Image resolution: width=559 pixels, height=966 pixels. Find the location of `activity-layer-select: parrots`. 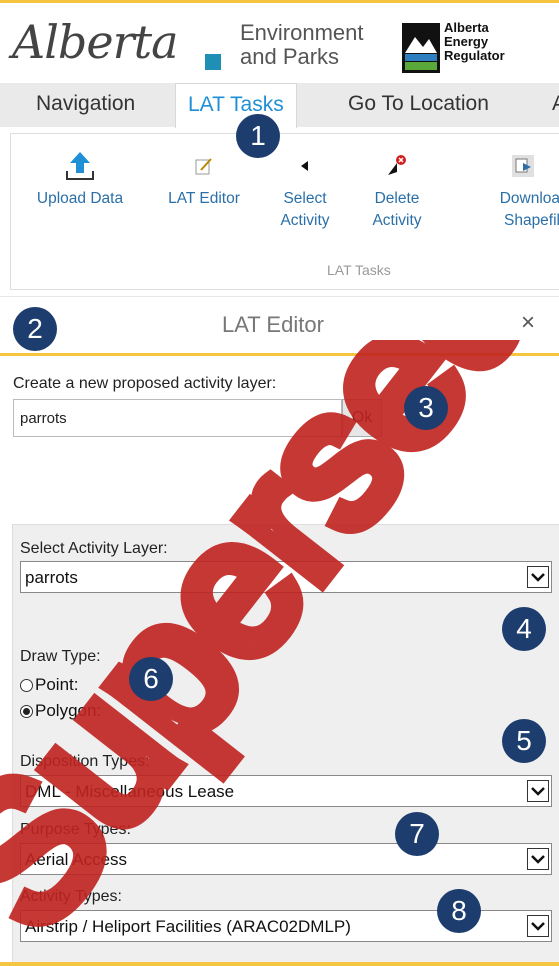

activity-layer-select: parrots is located at coordinates (286, 577).